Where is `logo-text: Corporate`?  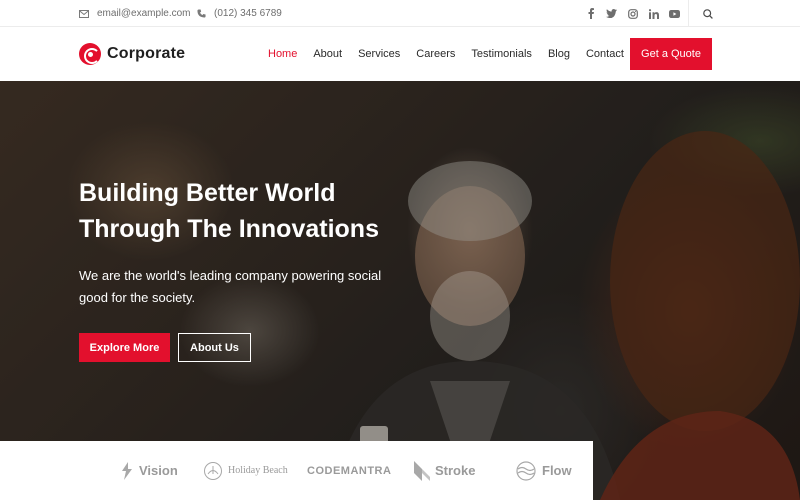 logo-text: Corporate is located at coordinates (146, 53).